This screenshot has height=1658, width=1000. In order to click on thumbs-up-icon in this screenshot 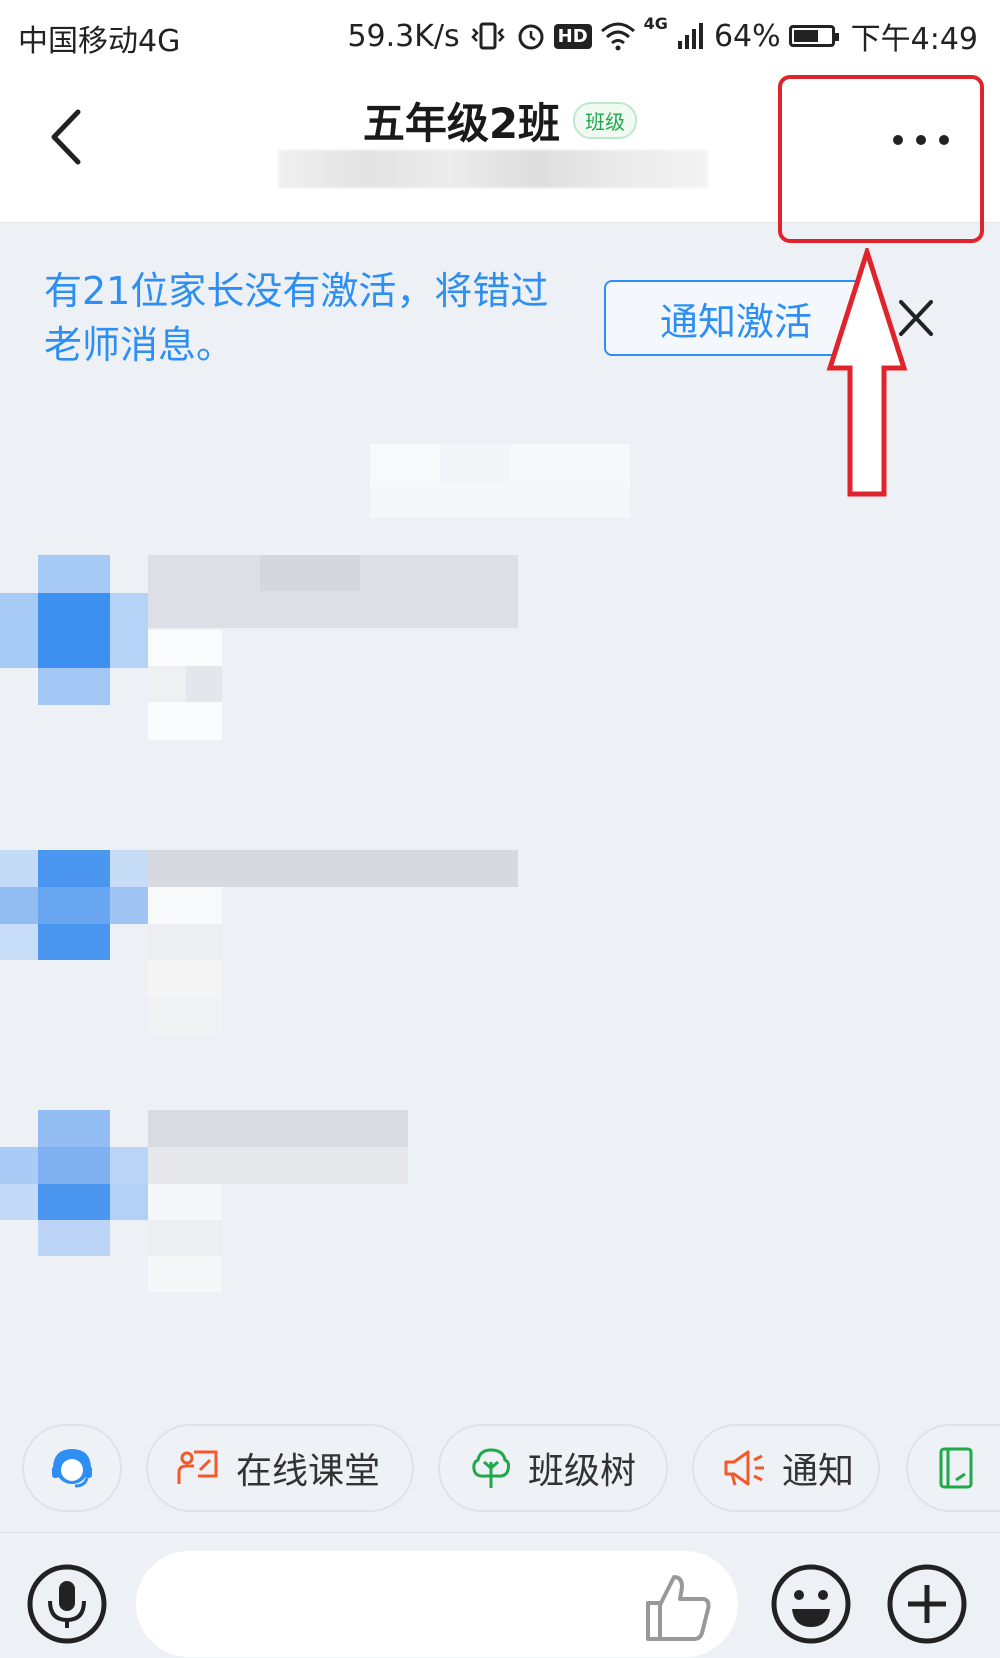, I will do `click(679, 1607)`.